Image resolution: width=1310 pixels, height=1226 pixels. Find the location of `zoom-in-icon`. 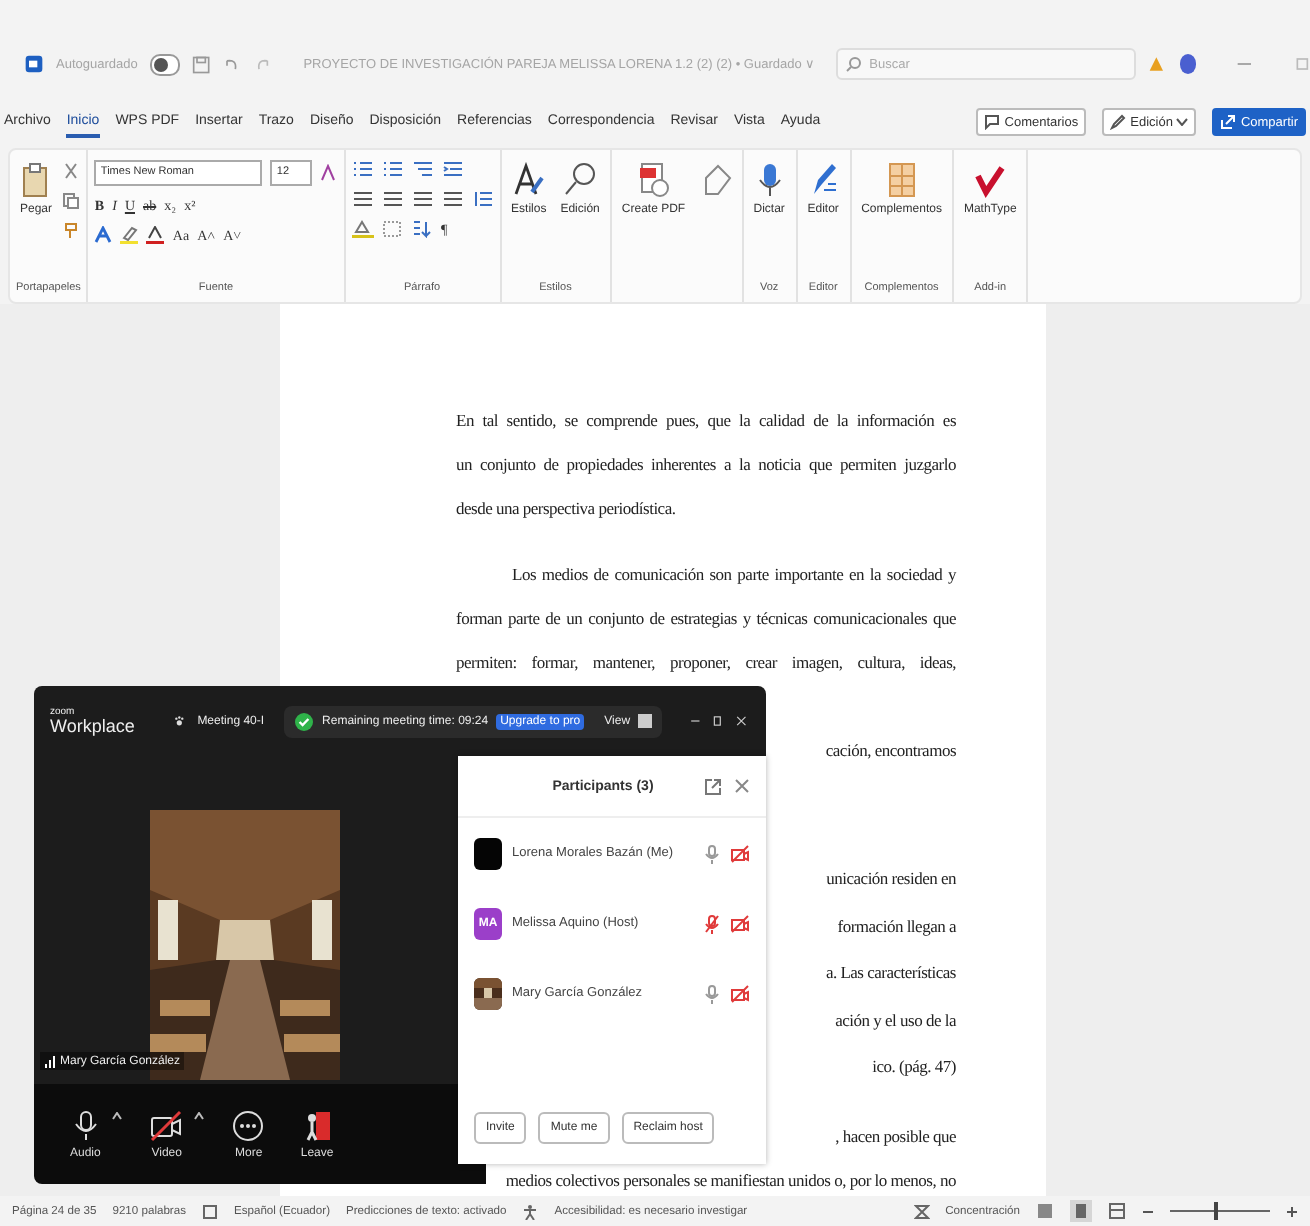

zoom-in-icon is located at coordinates (1292, 1211).